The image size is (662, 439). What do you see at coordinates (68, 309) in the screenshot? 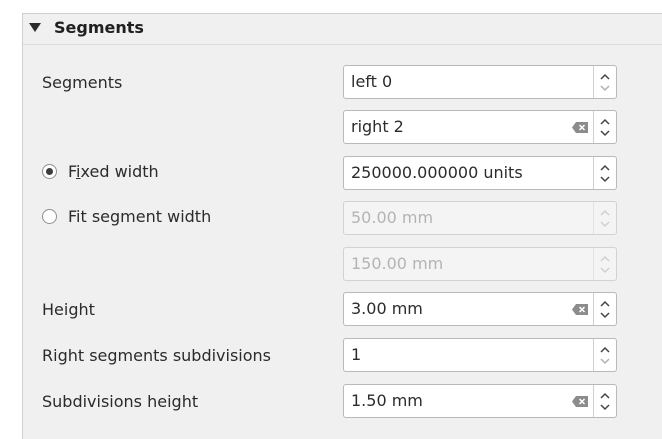
I see `height-label: Height` at bounding box center [68, 309].